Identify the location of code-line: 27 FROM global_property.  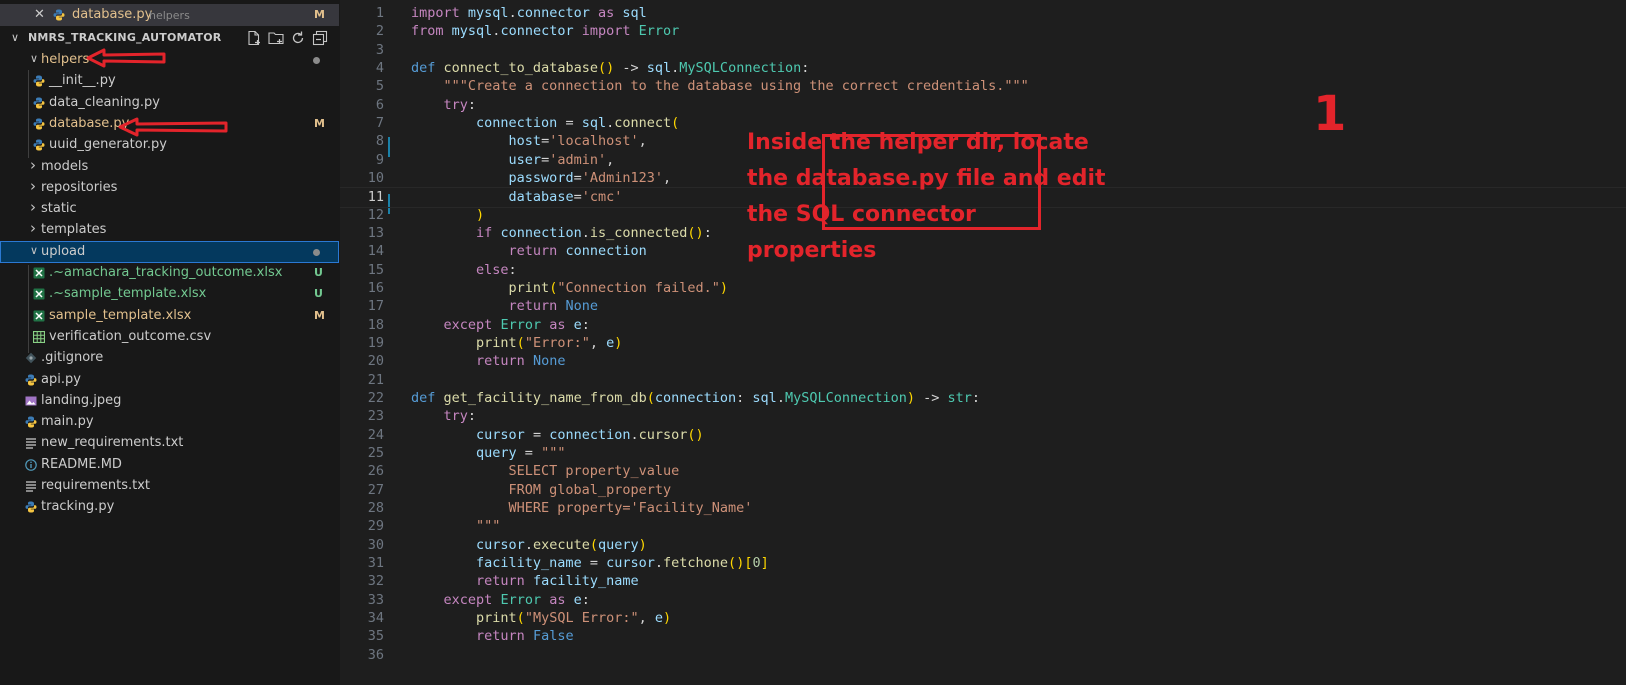
(983, 490).